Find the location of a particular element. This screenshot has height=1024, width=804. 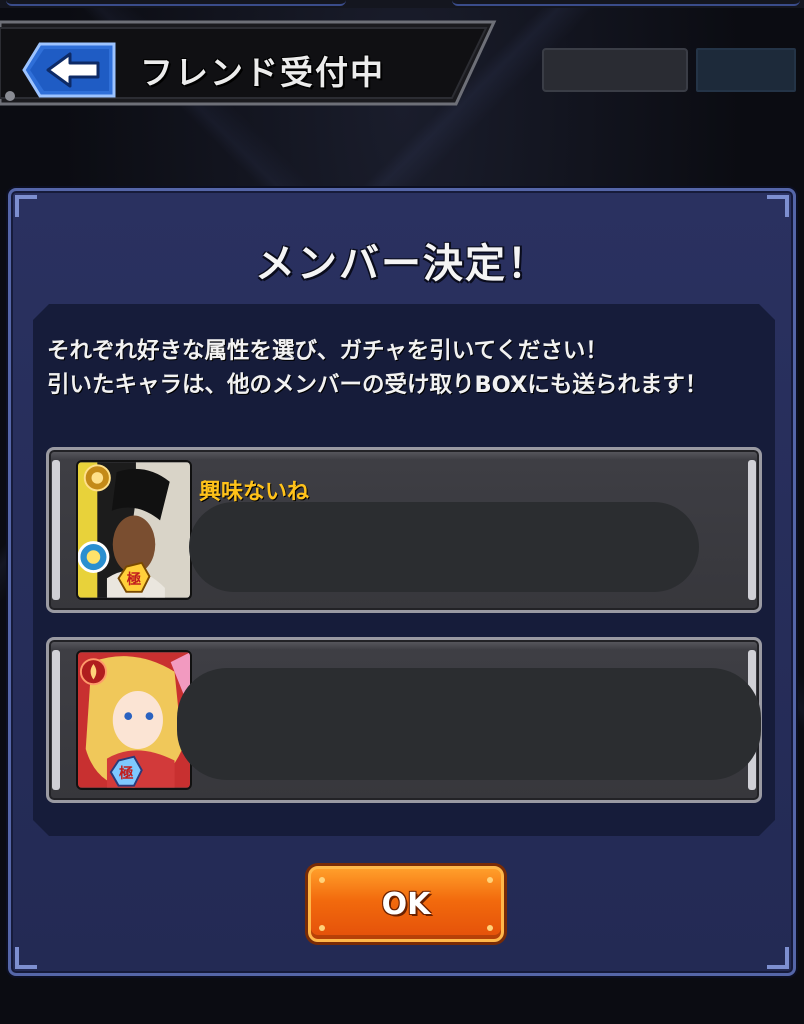

ok-button-label: OK is located at coordinates (406, 904).